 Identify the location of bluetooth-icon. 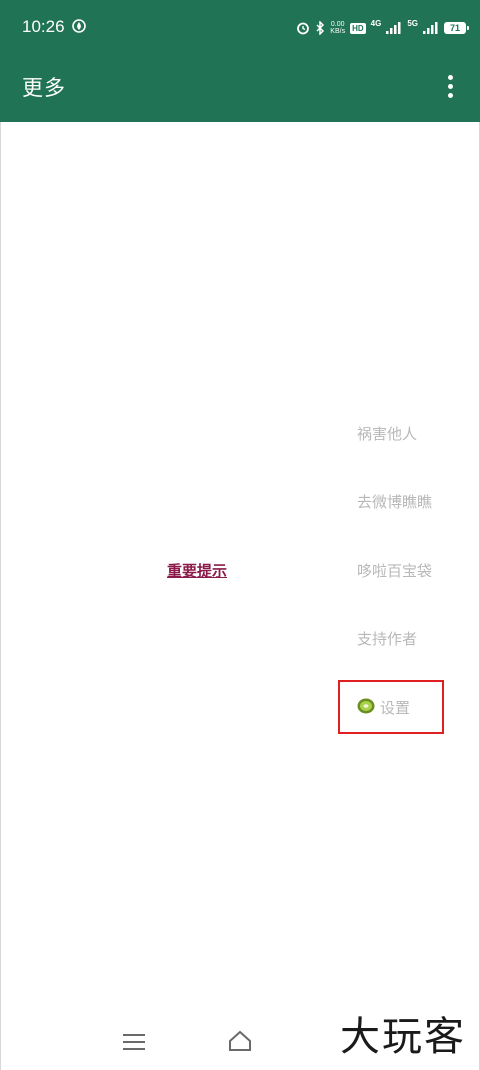
(320, 28).